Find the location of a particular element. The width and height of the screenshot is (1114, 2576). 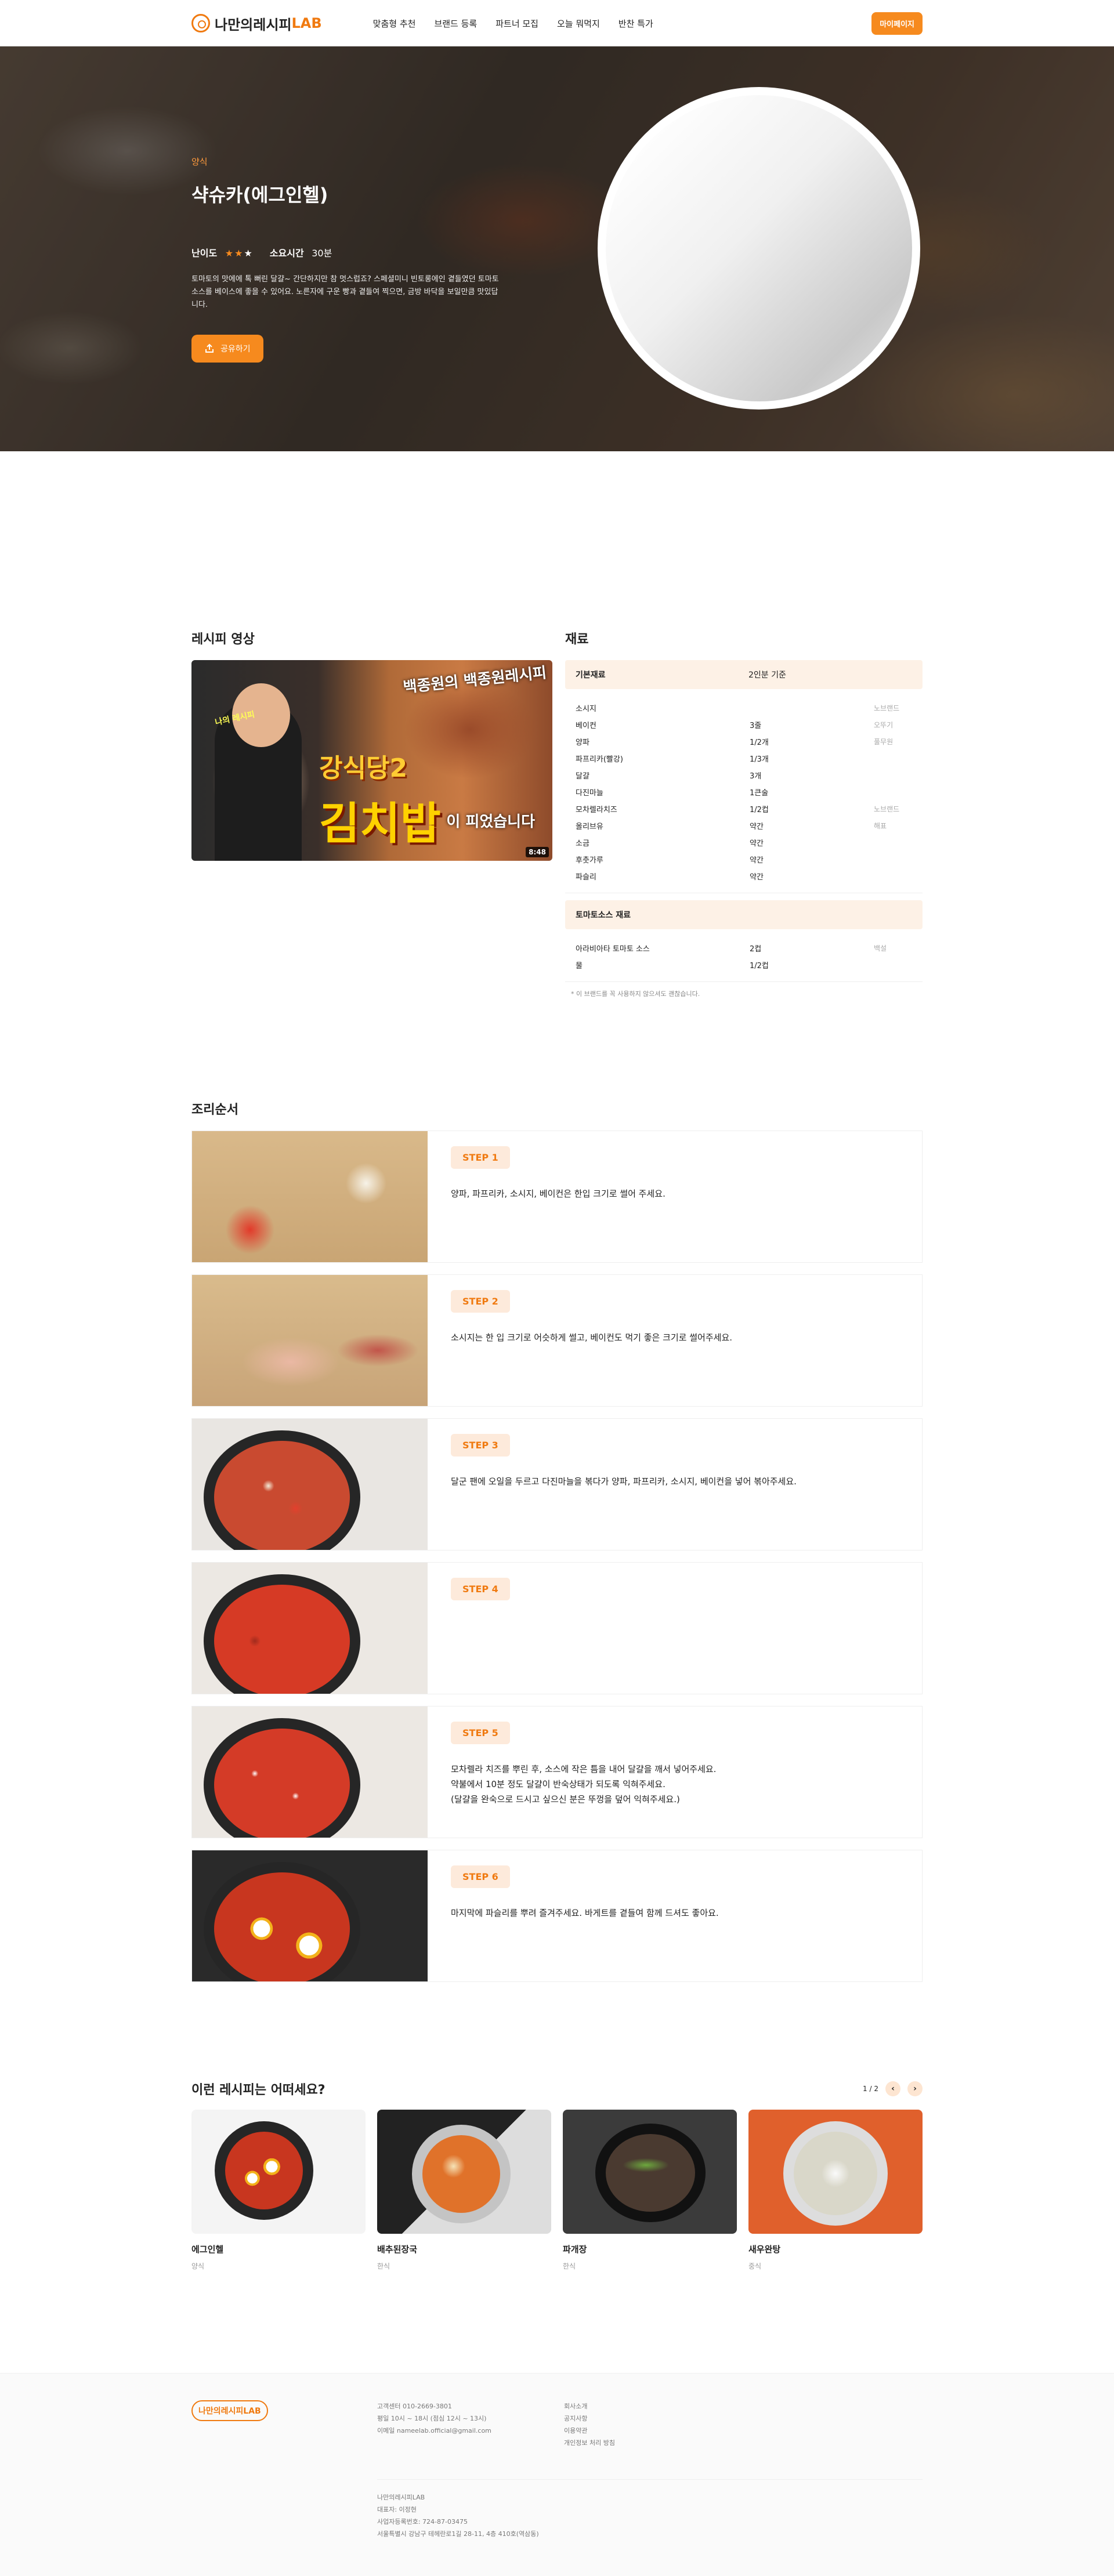

share-label: 공유하기 is located at coordinates (235, 350).